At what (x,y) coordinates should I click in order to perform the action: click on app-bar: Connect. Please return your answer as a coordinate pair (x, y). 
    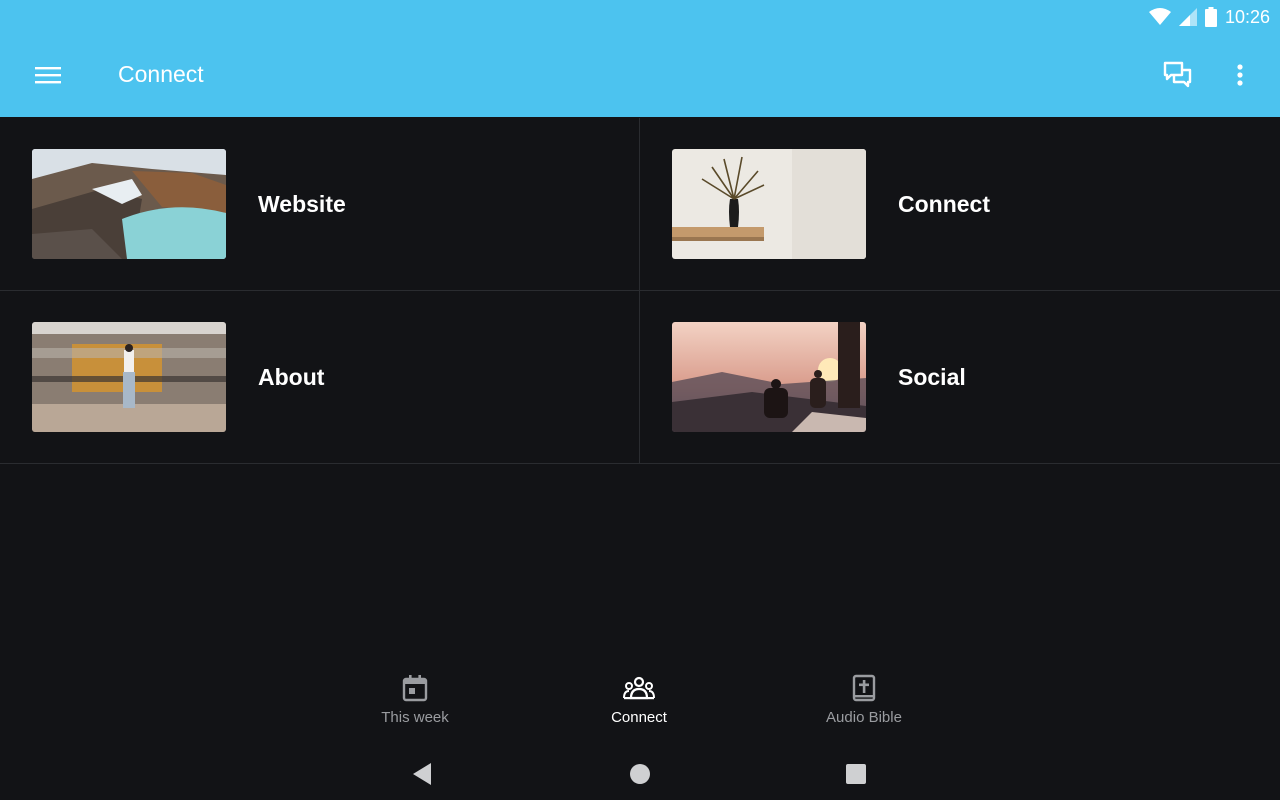
    Looking at the image, I should click on (640, 75).